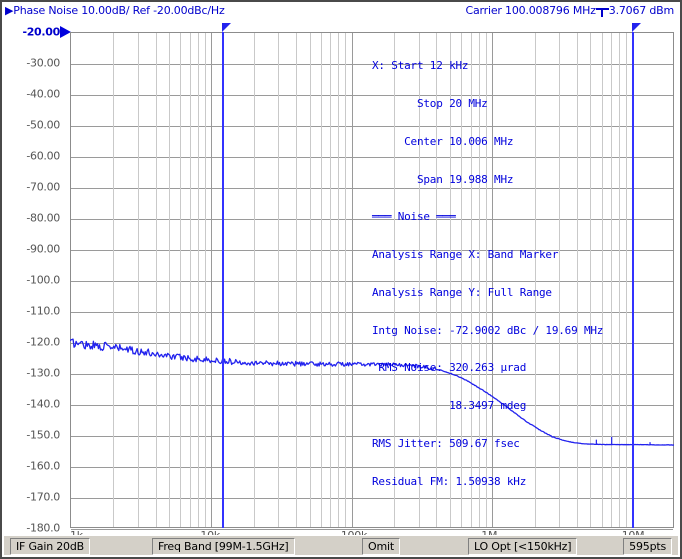 This screenshot has height=559, width=682. What do you see at coordinates (43, 249) in the screenshot?
I see `y-axis-tick-label: -90.00` at bounding box center [43, 249].